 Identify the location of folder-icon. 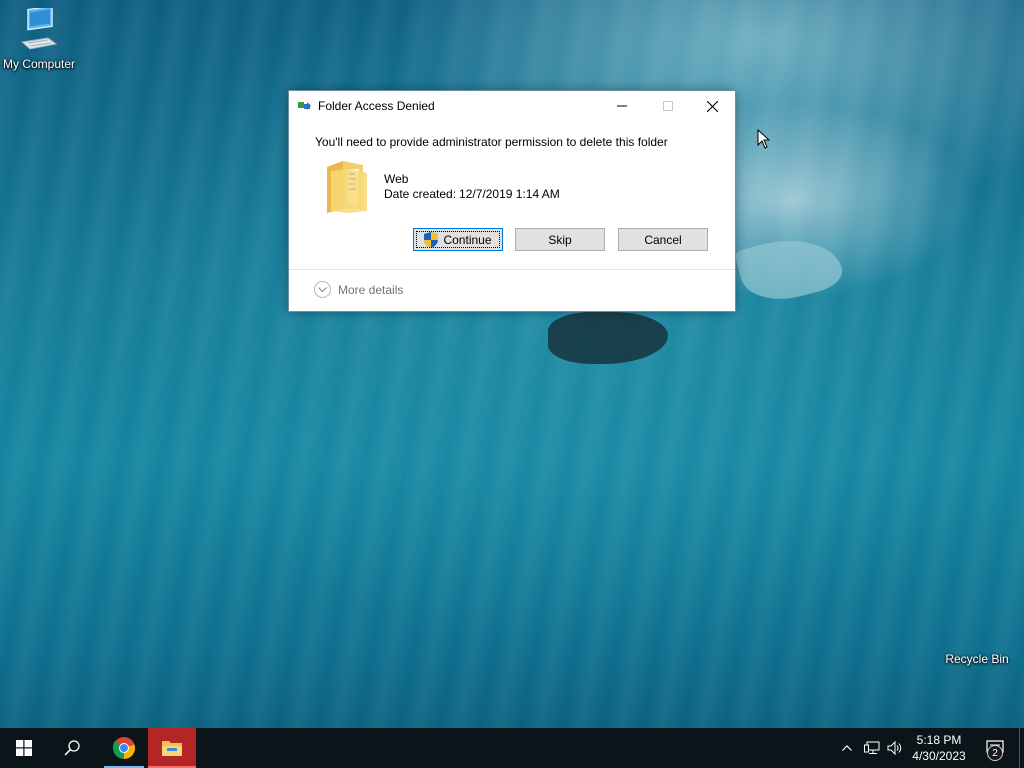
(347, 187).